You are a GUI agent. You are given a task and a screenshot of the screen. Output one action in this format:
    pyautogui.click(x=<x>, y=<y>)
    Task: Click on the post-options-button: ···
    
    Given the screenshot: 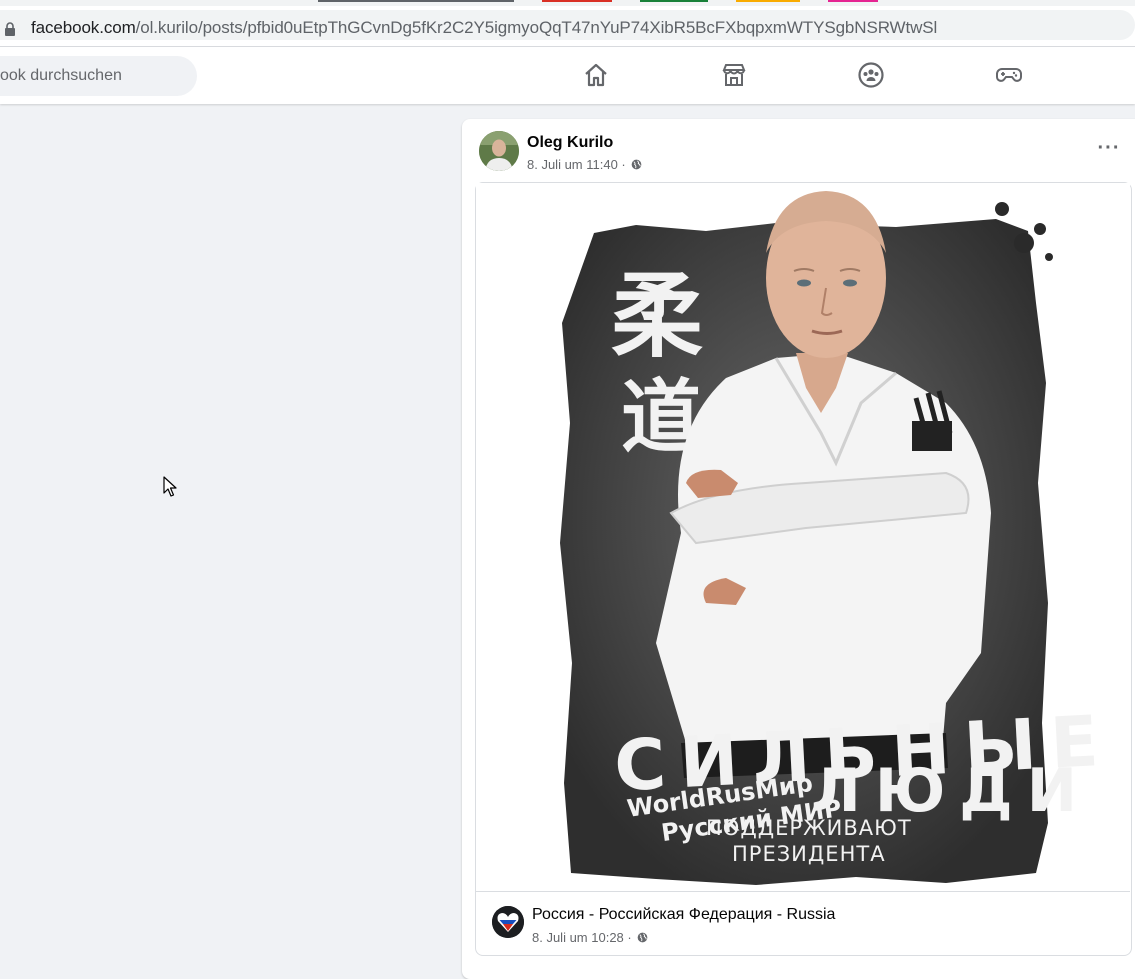 What is the action you would take?
    pyautogui.click(x=1109, y=150)
    